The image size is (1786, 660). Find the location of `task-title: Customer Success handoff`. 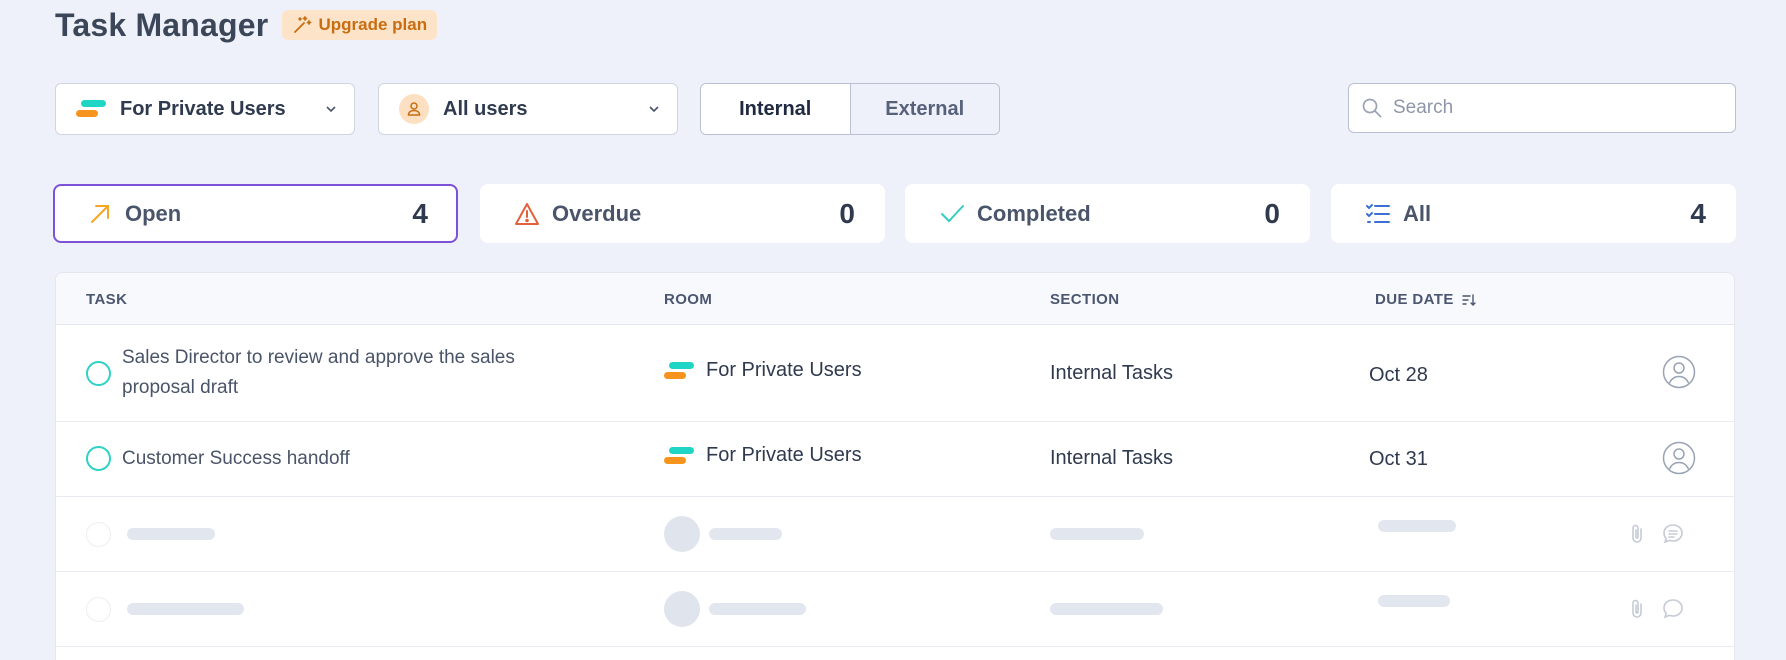

task-title: Customer Success handoff is located at coordinates (236, 459).